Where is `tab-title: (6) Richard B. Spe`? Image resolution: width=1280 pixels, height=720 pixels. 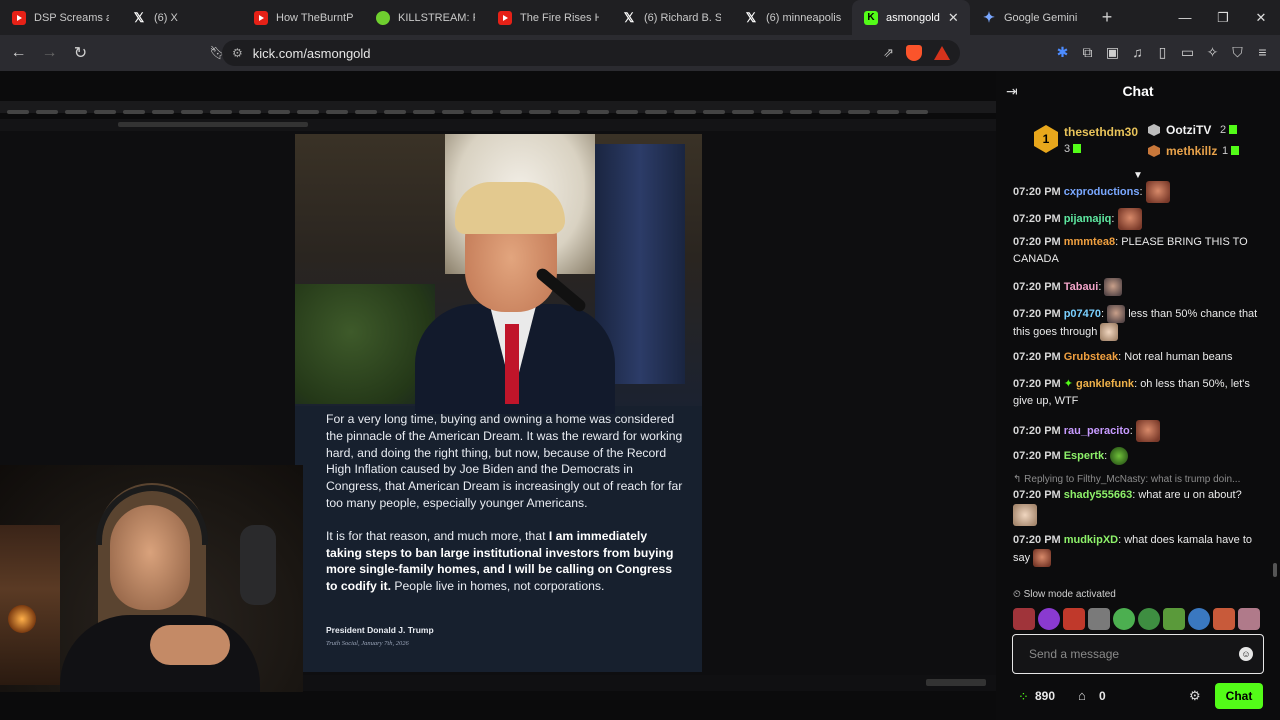 tab-title: (6) Richard B. Spe is located at coordinates (682, 17).